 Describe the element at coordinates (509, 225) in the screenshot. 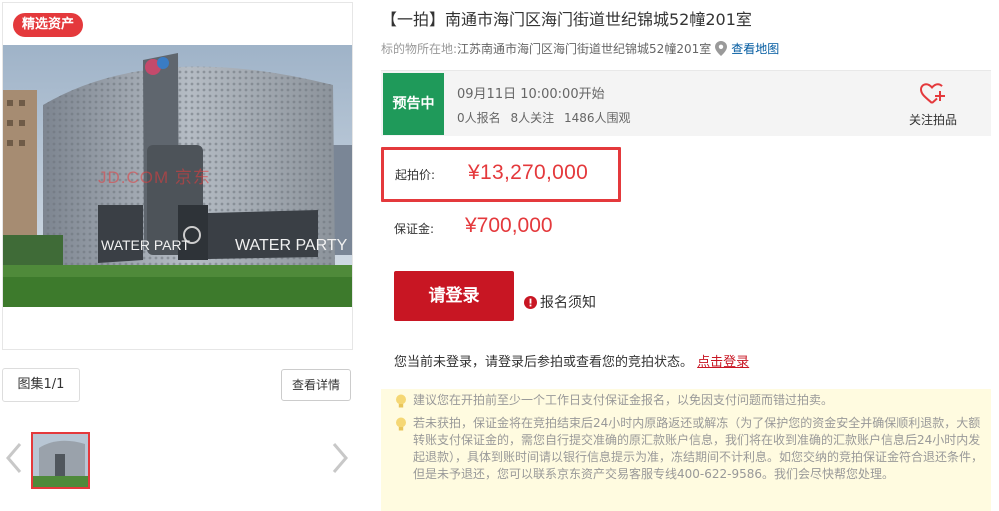

I see `deposit-value: ¥700,000` at that location.